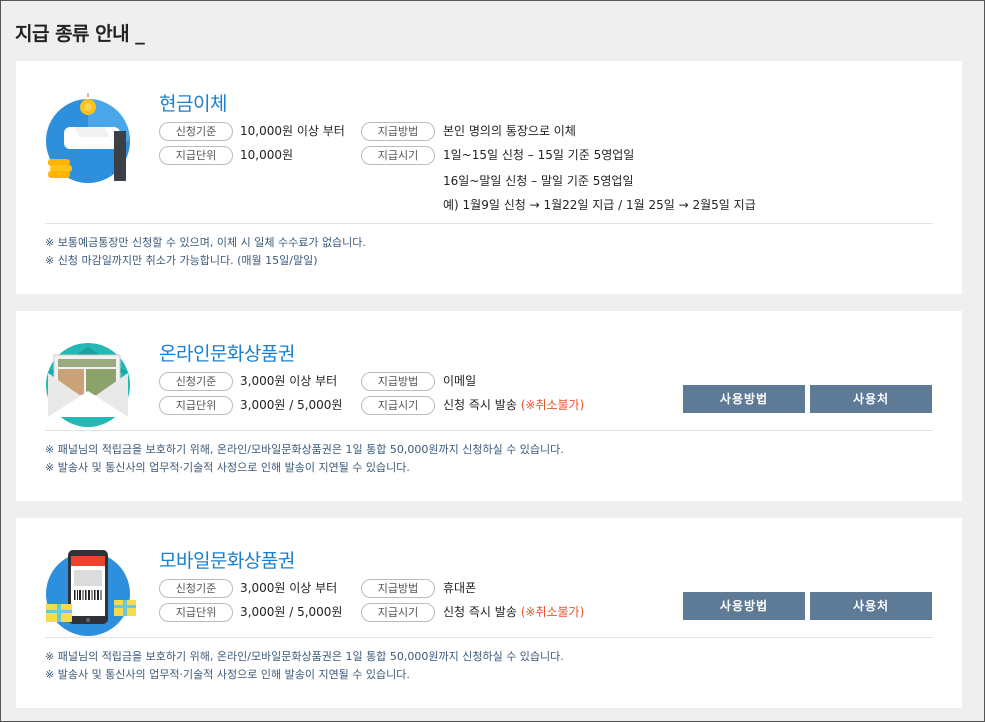  What do you see at coordinates (460, 381) in the screenshot?
I see `value-payment-method: 이메일` at bounding box center [460, 381].